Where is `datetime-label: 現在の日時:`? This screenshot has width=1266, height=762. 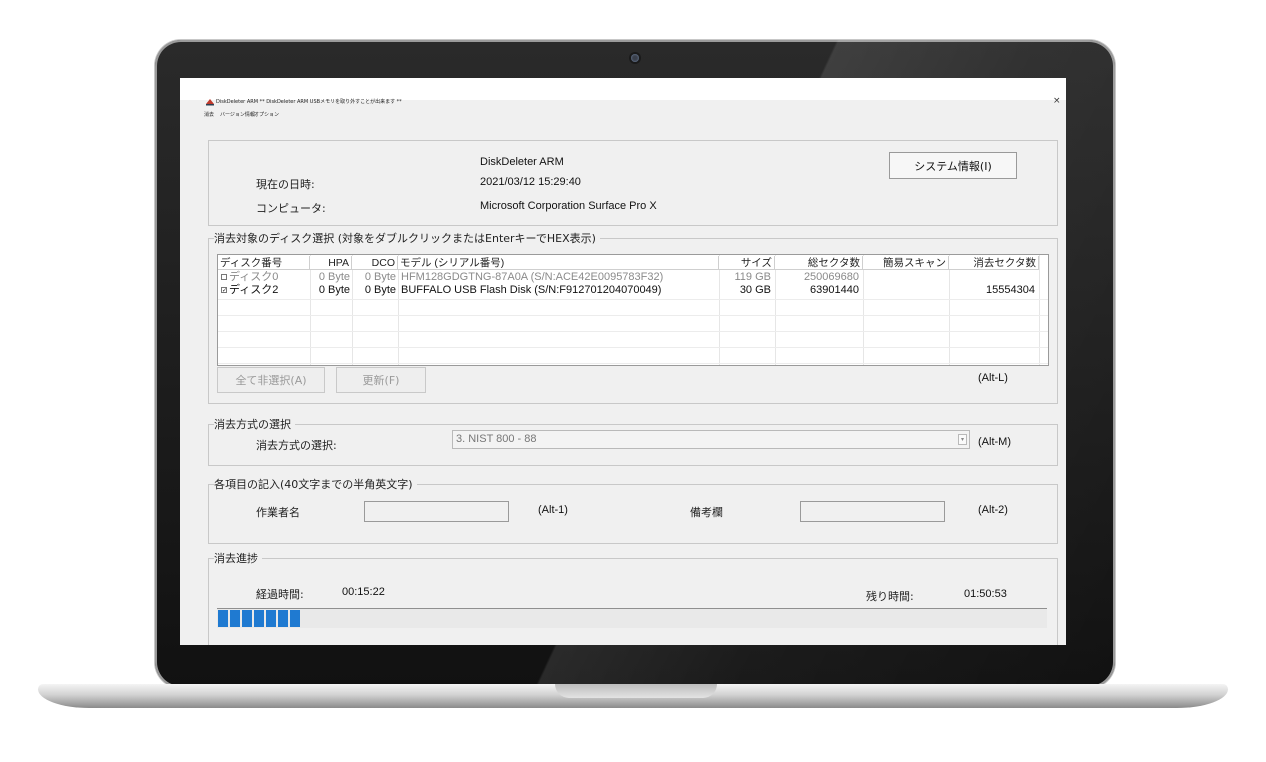 datetime-label: 現在の日時: is located at coordinates (285, 184).